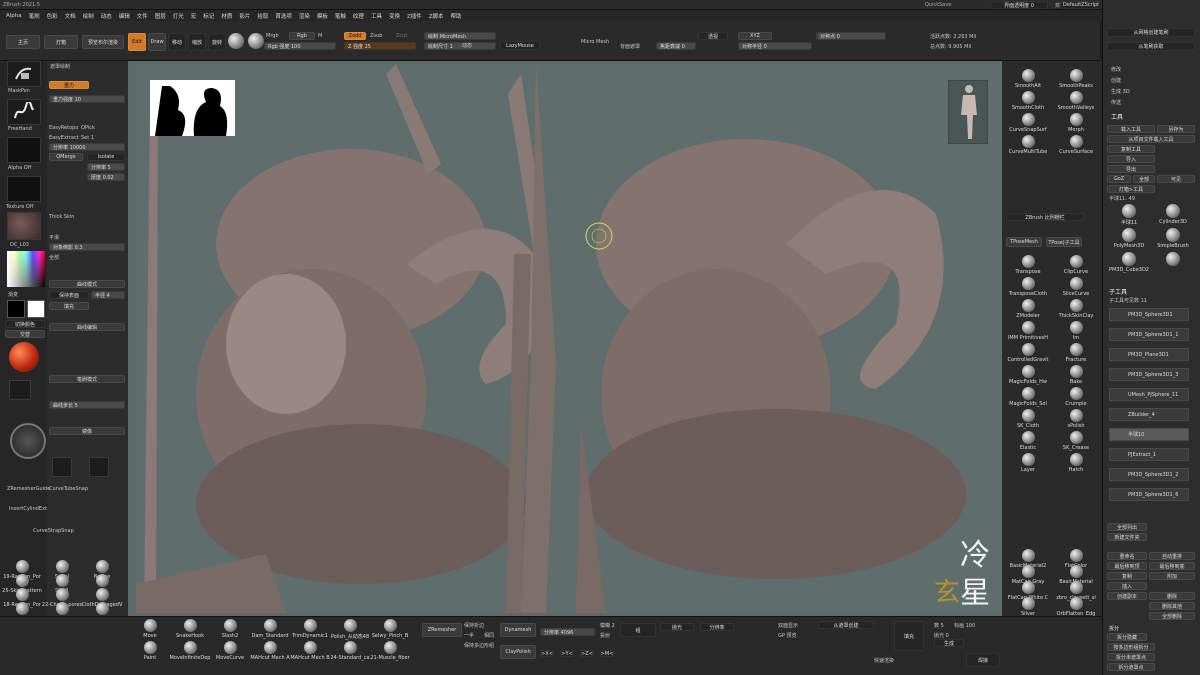  What do you see at coordinates (1076, 463) in the screenshot?
I see `brush-item: Hatch` at bounding box center [1076, 463].